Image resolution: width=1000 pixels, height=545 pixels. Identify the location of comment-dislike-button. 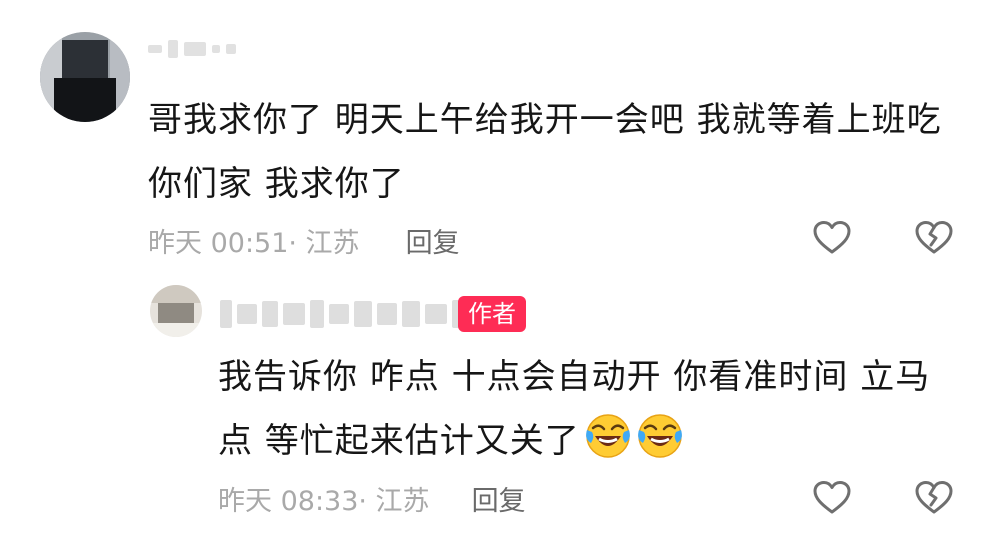
(934, 238).